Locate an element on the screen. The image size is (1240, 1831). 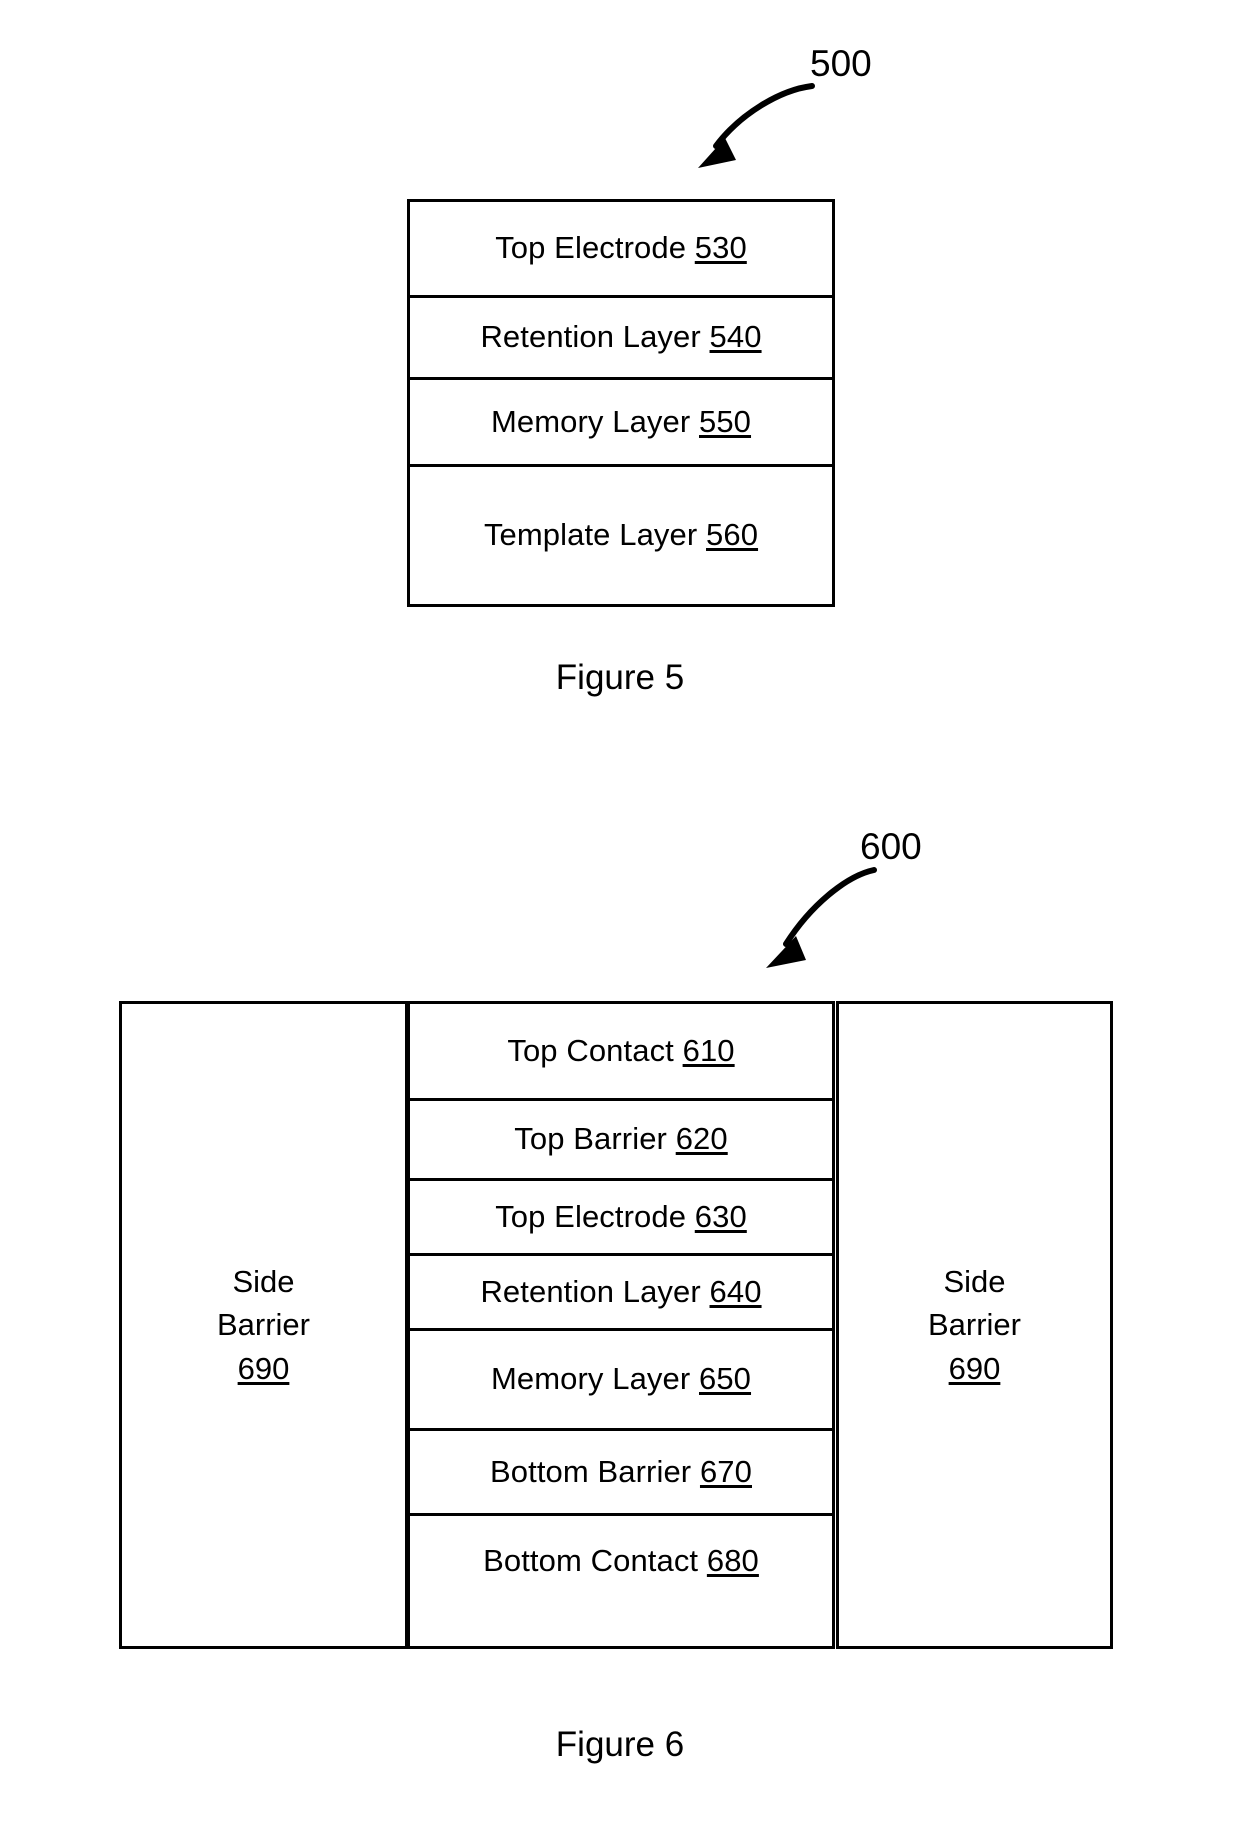
layer-label: Retention Layer 540 is located at coordinates (621, 337).